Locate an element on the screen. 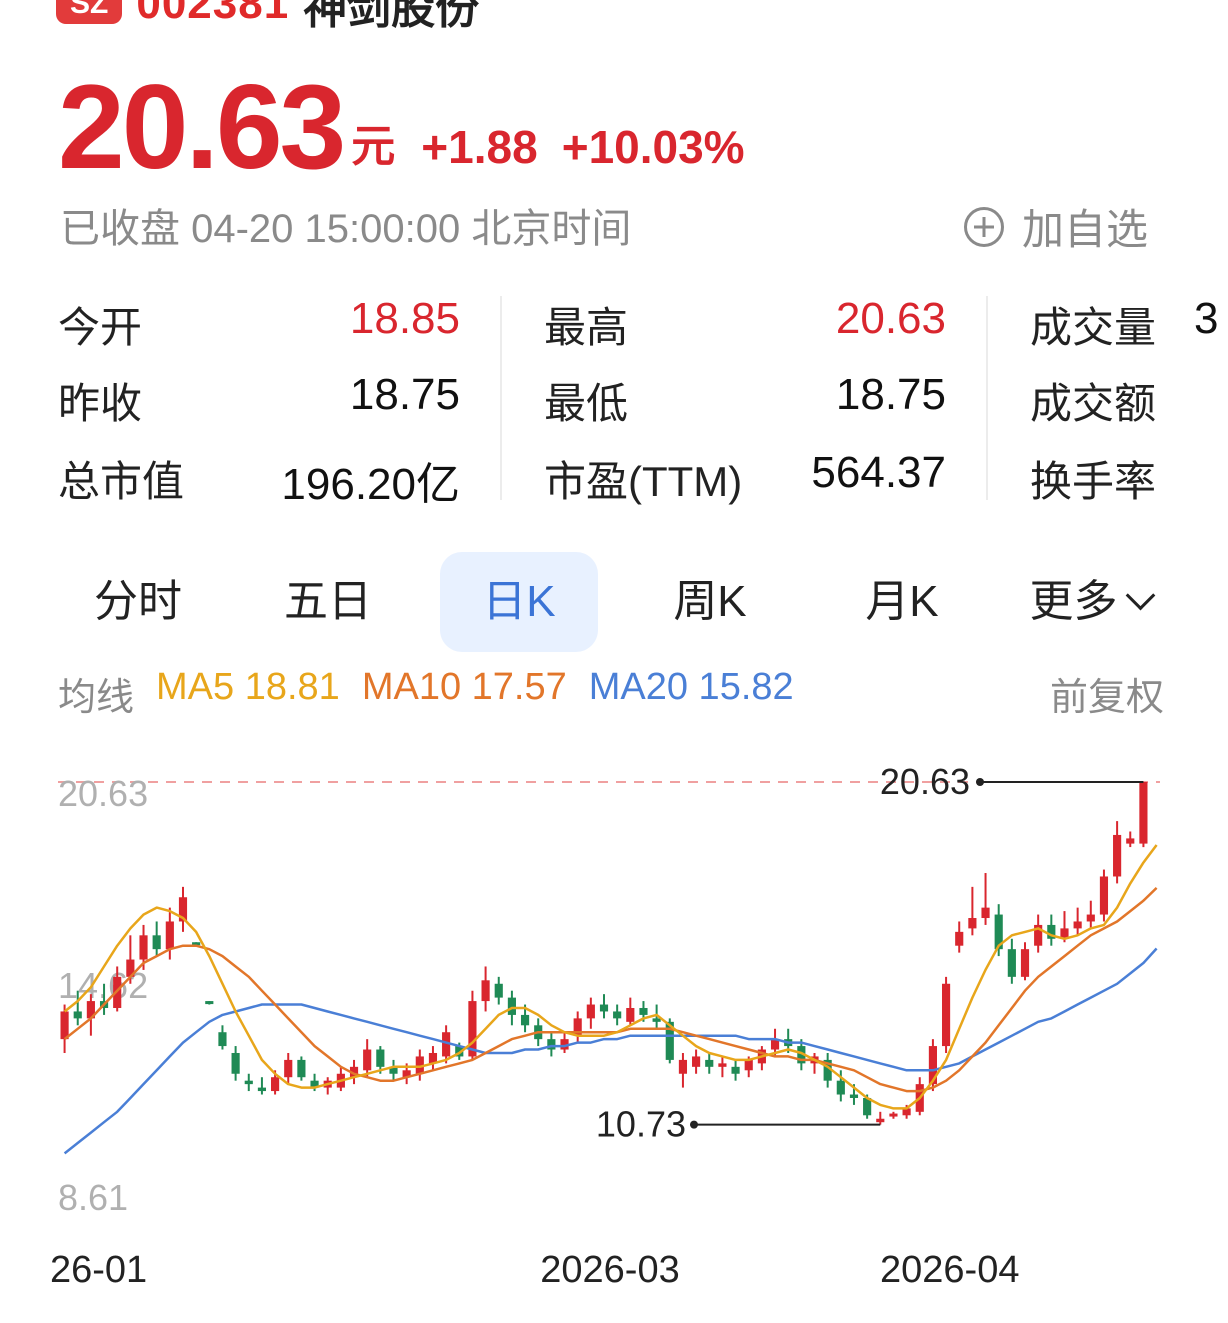  markers-layer: 20.63 10.73 is located at coordinates (870, 953).